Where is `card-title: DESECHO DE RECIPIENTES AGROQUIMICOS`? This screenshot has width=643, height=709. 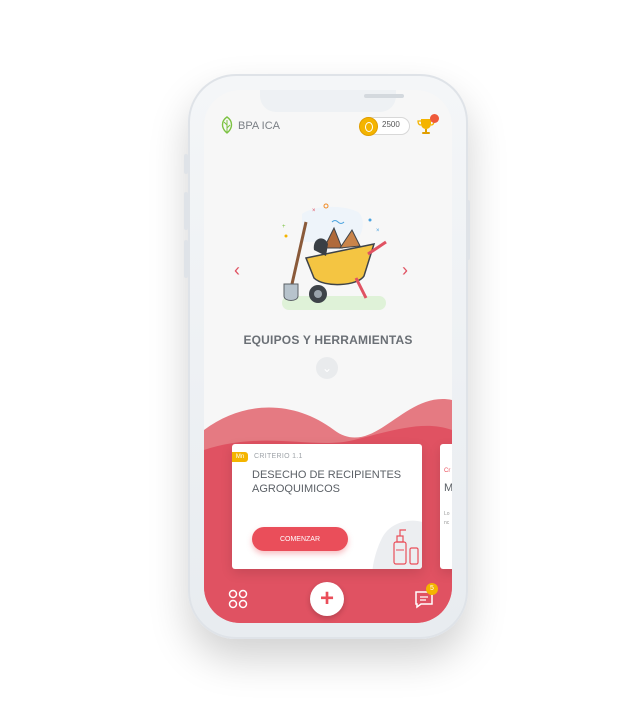 card-title: DESECHO DE RECIPIENTES AGROQUIMICOS is located at coordinates (327, 482).